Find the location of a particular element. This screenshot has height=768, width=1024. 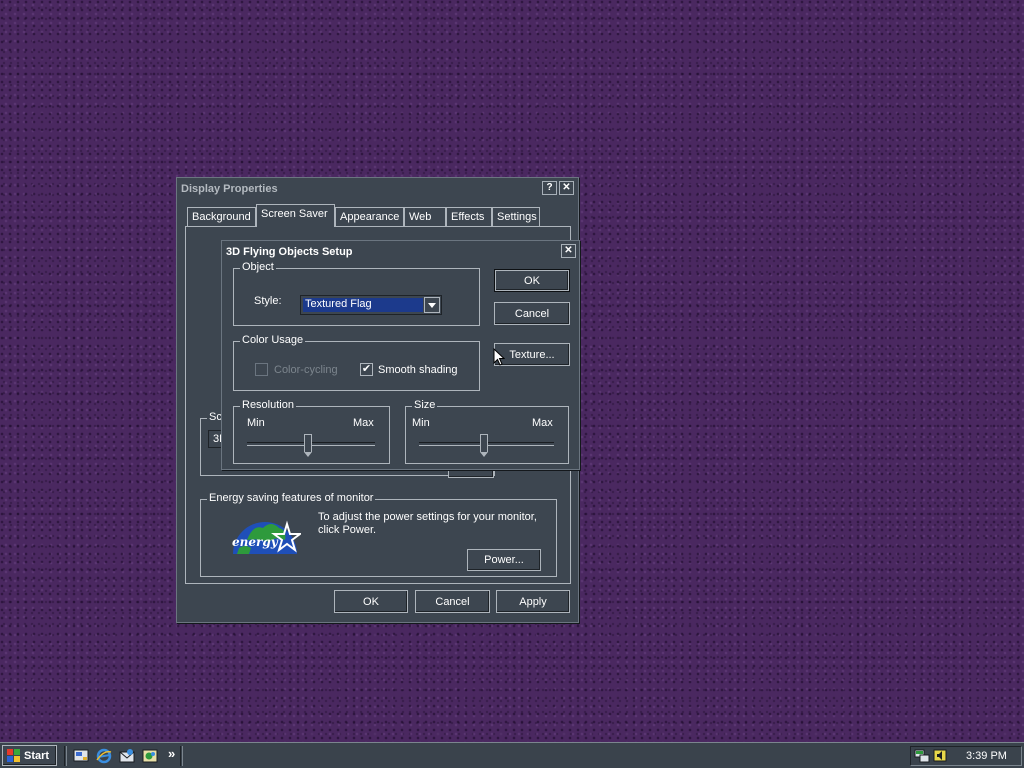

color-cycling-checkbox is located at coordinates (261, 369).